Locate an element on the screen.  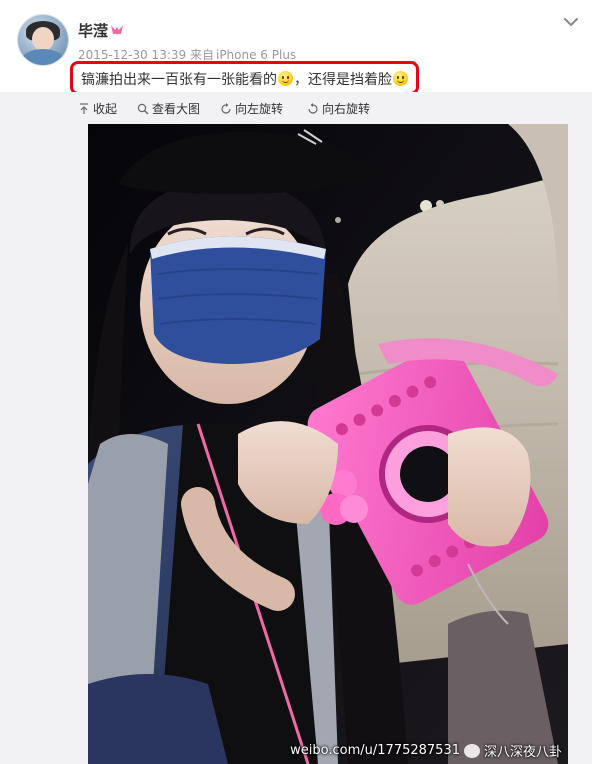
collapse-up-icon is located at coordinates (84, 108).